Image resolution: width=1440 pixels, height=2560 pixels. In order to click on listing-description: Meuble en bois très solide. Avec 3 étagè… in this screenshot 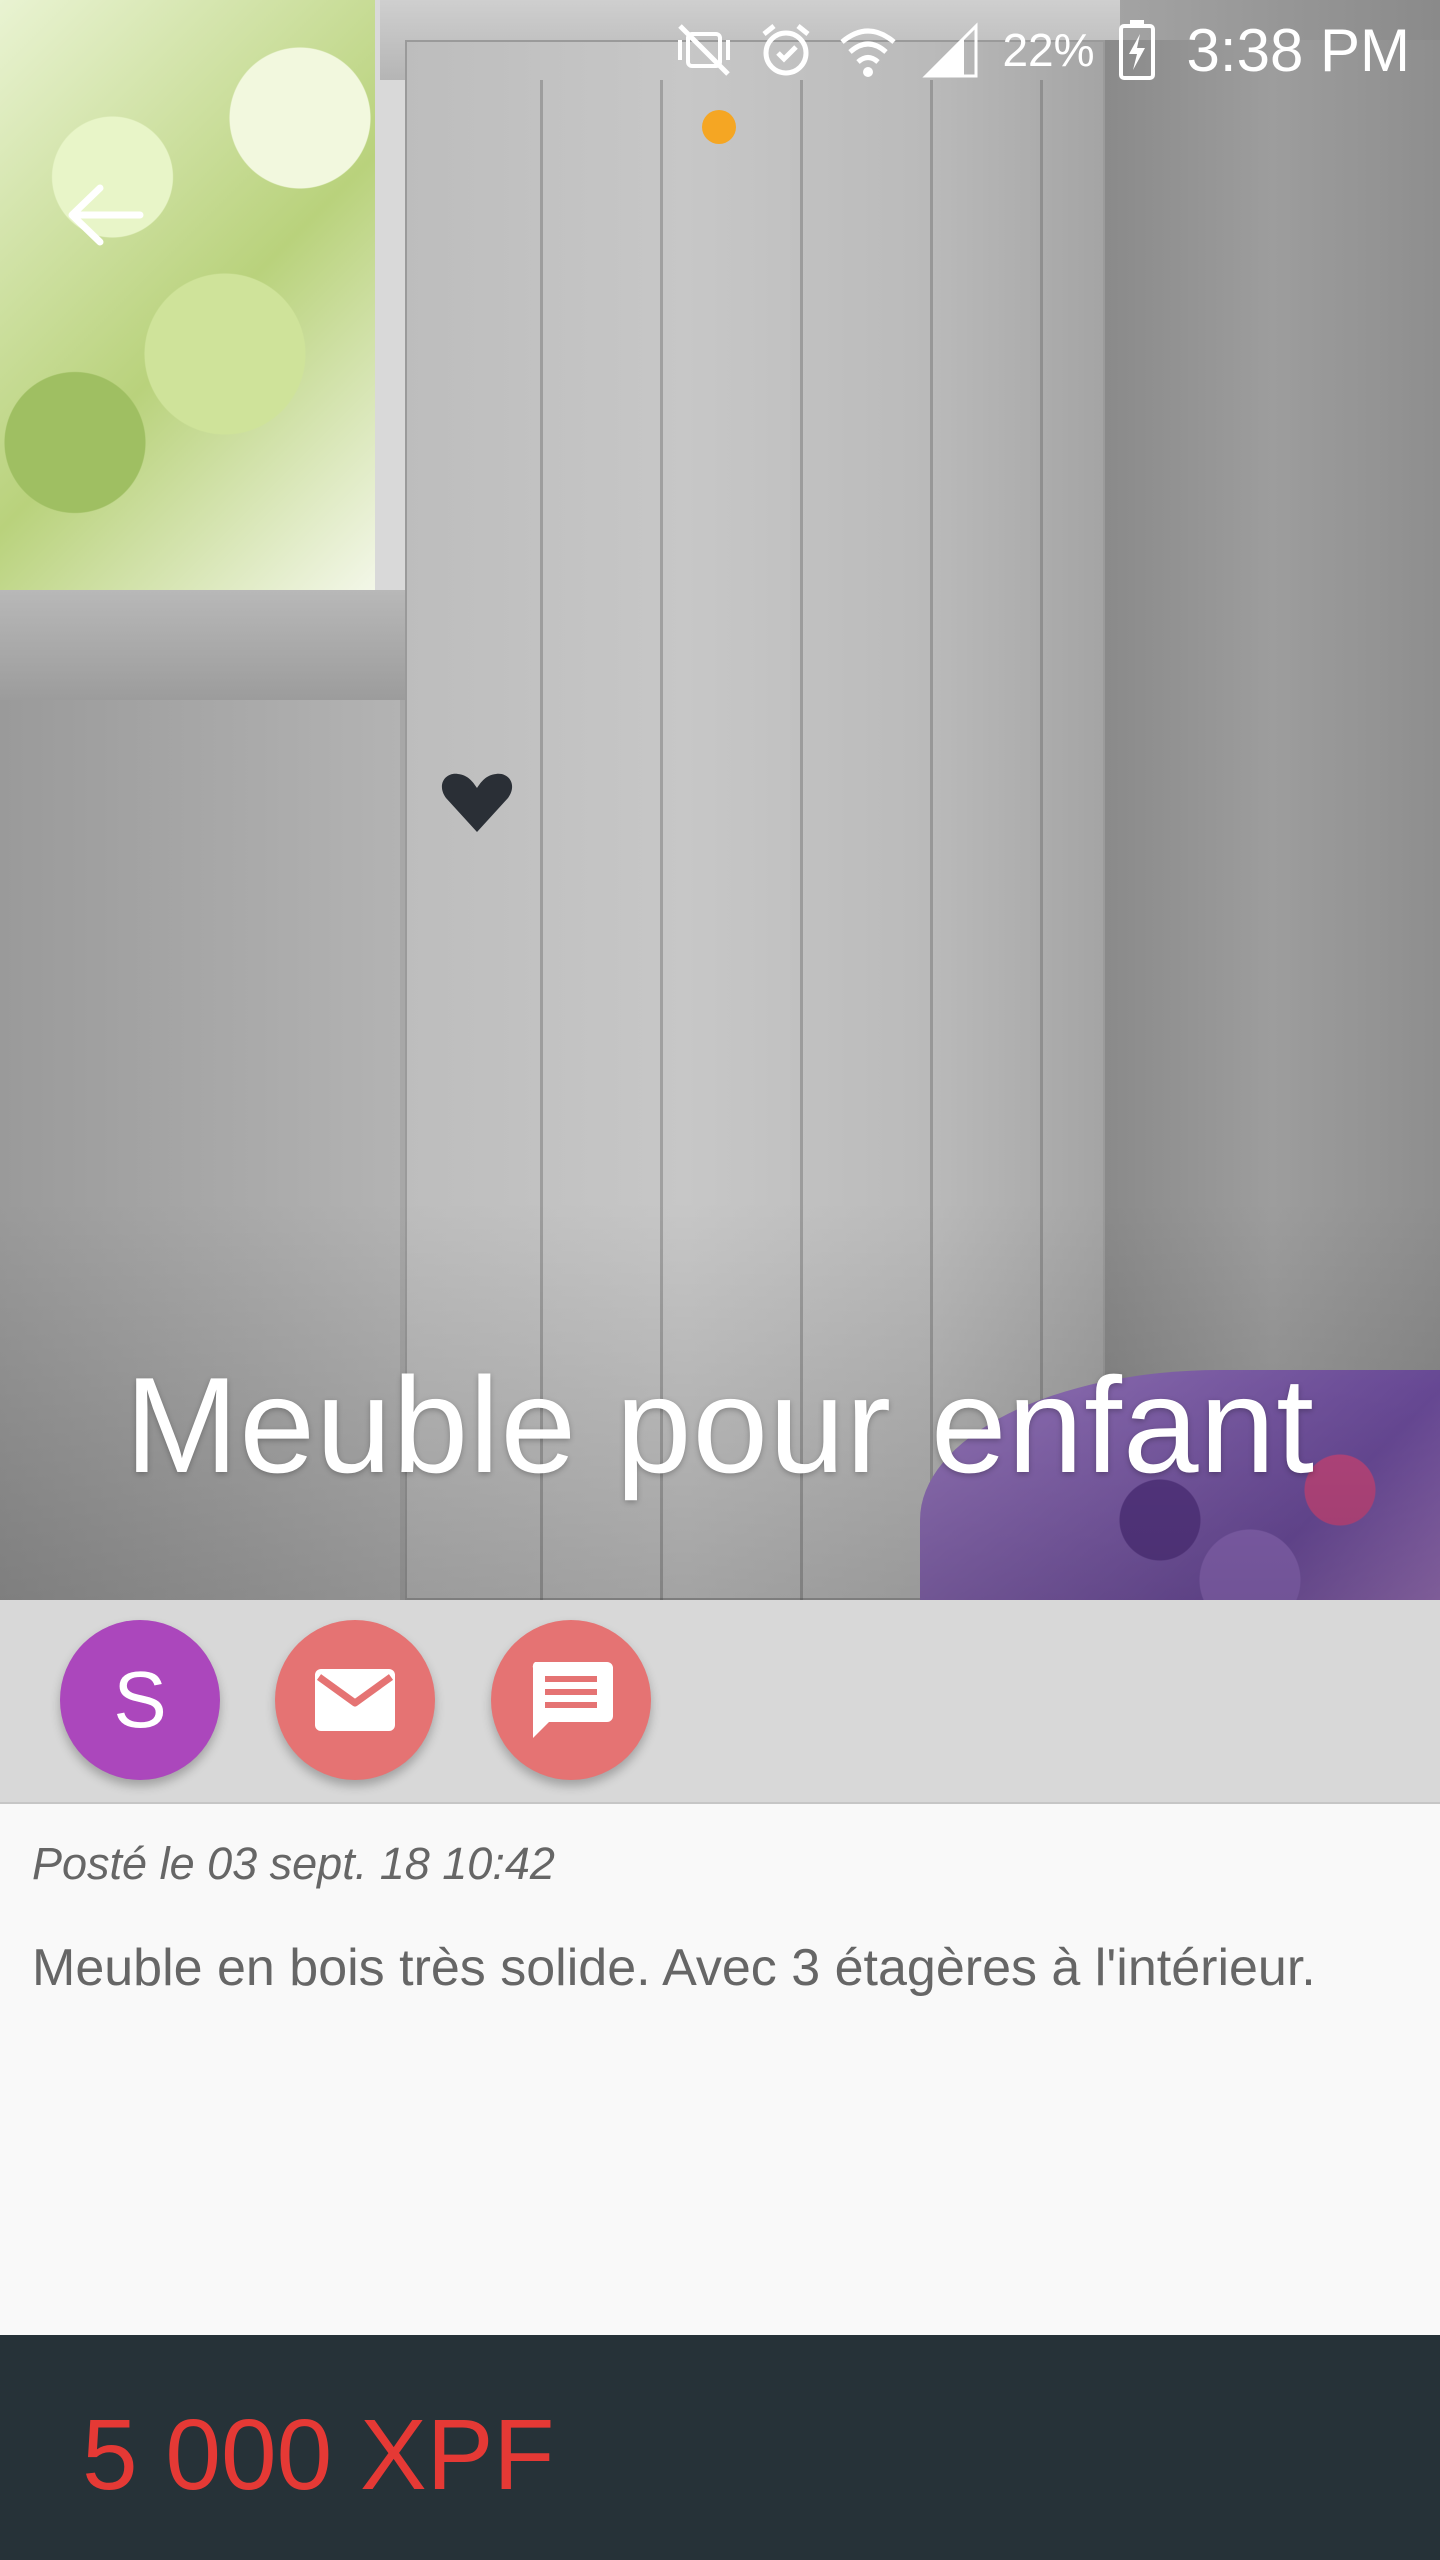, I will do `click(674, 1968)`.